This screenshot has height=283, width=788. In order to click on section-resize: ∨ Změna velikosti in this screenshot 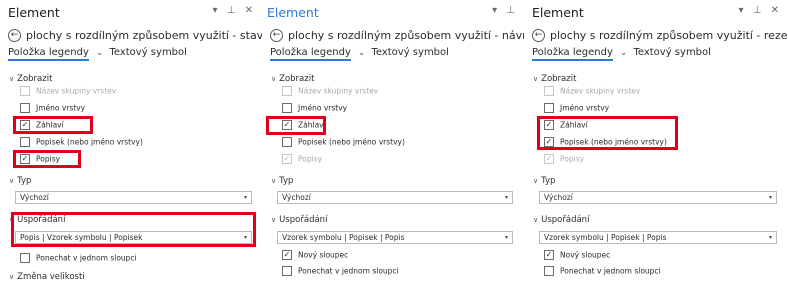, I will do `click(47, 277)`.